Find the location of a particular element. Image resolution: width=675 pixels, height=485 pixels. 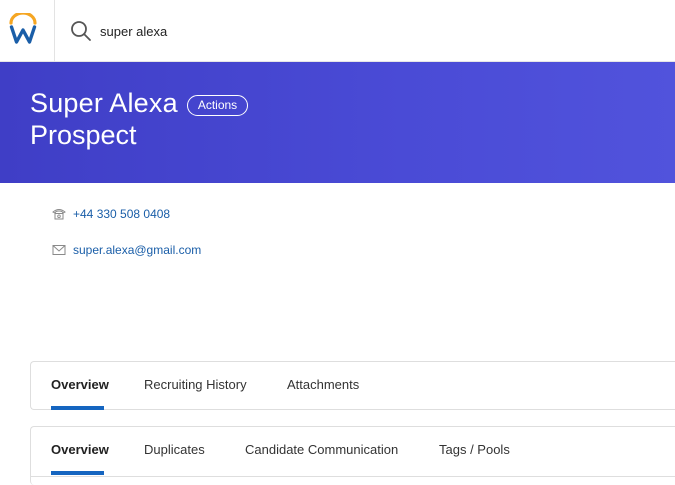

envelope-icon is located at coordinates (59, 250).